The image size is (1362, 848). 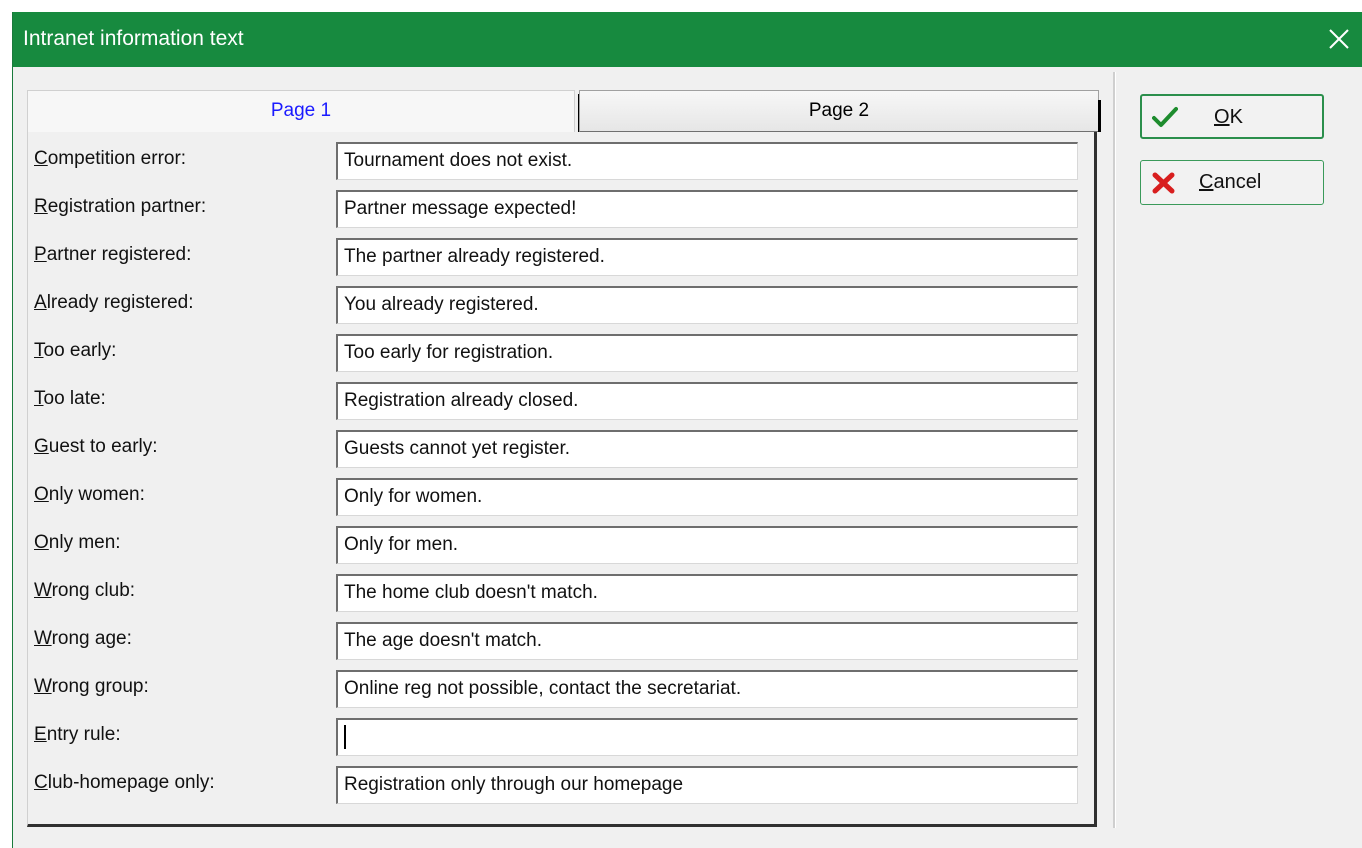 What do you see at coordinates (1099, 116) in the screenshot?
I see `tab-divider` at bounding box center [1099, 116].